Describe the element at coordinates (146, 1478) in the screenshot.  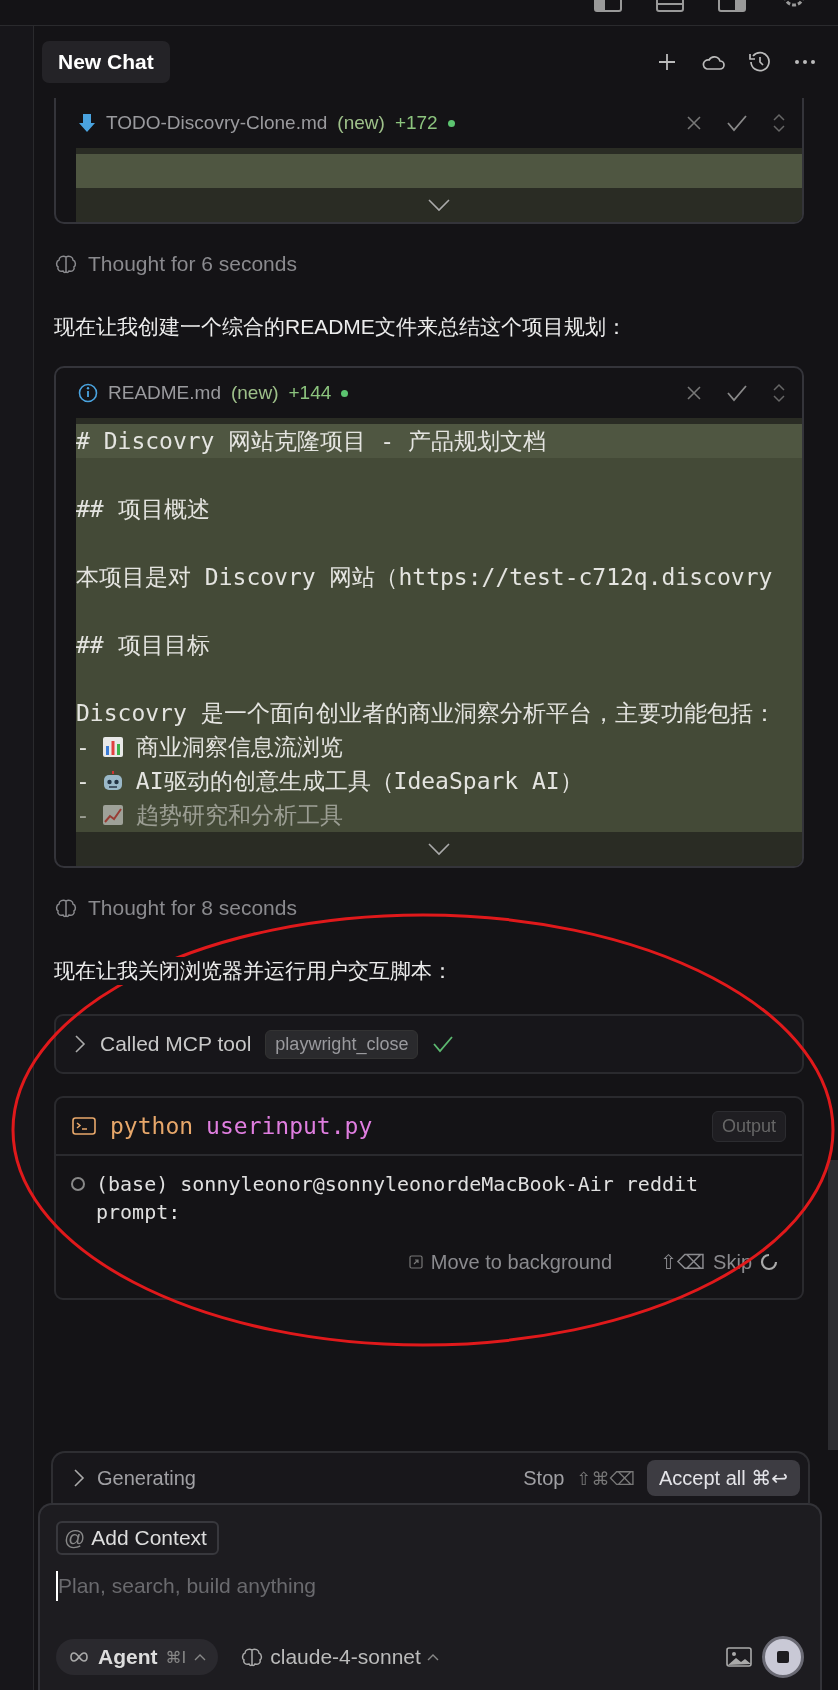
I see `generating-label: Generating` at that location.